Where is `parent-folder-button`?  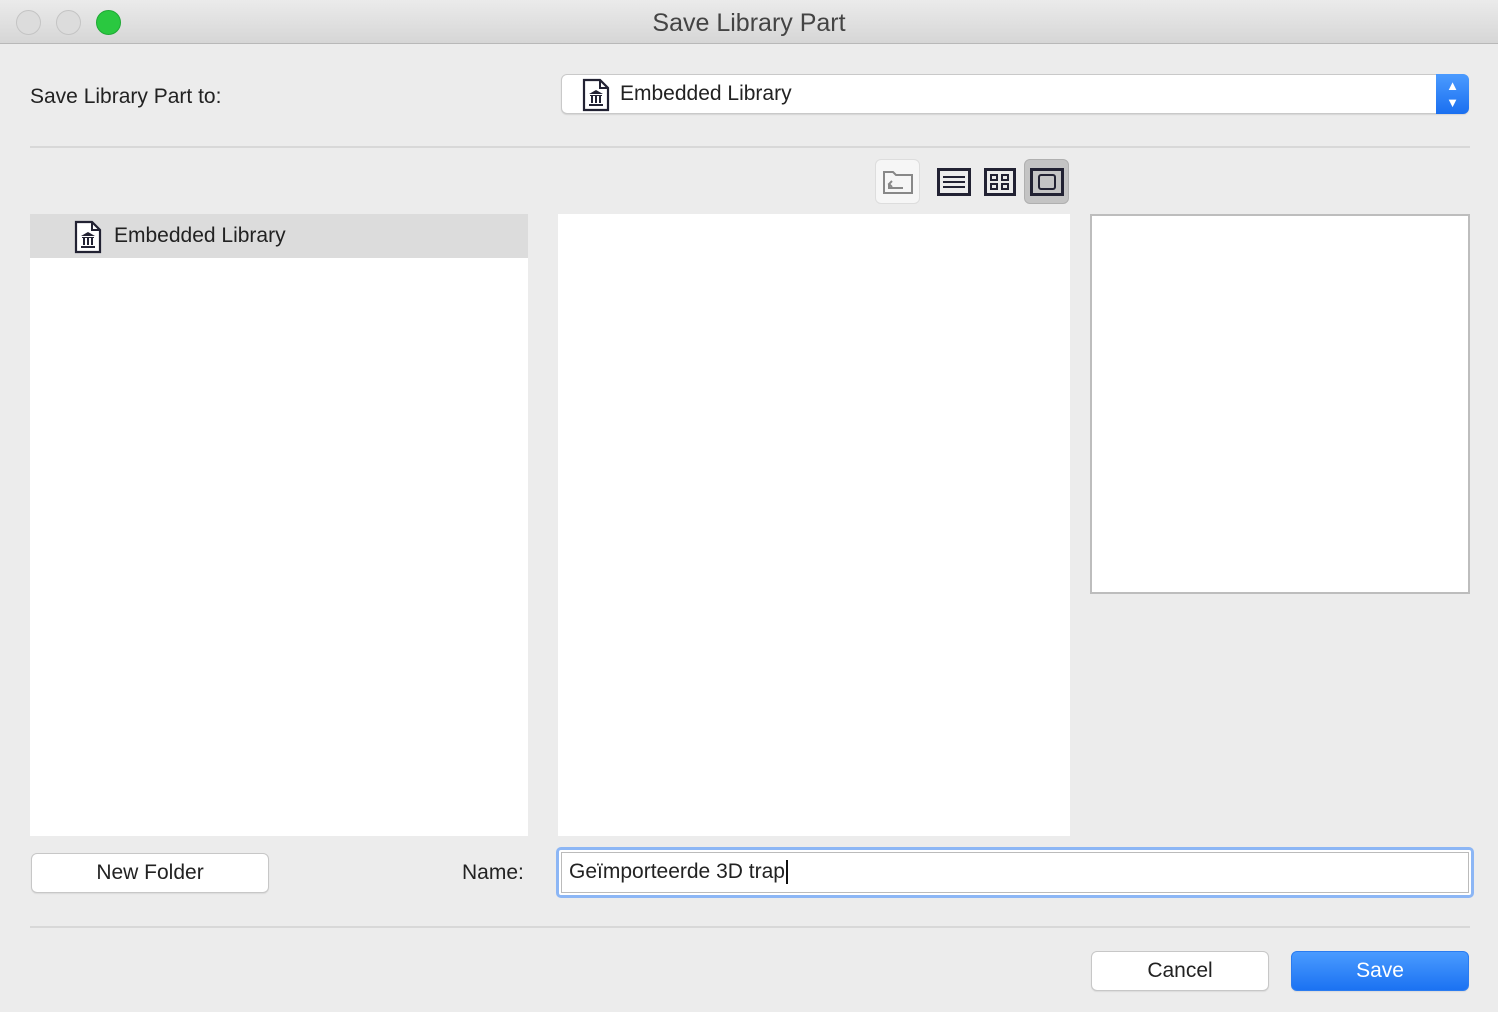 parent-folder-button is located at coordinates (897, 181).